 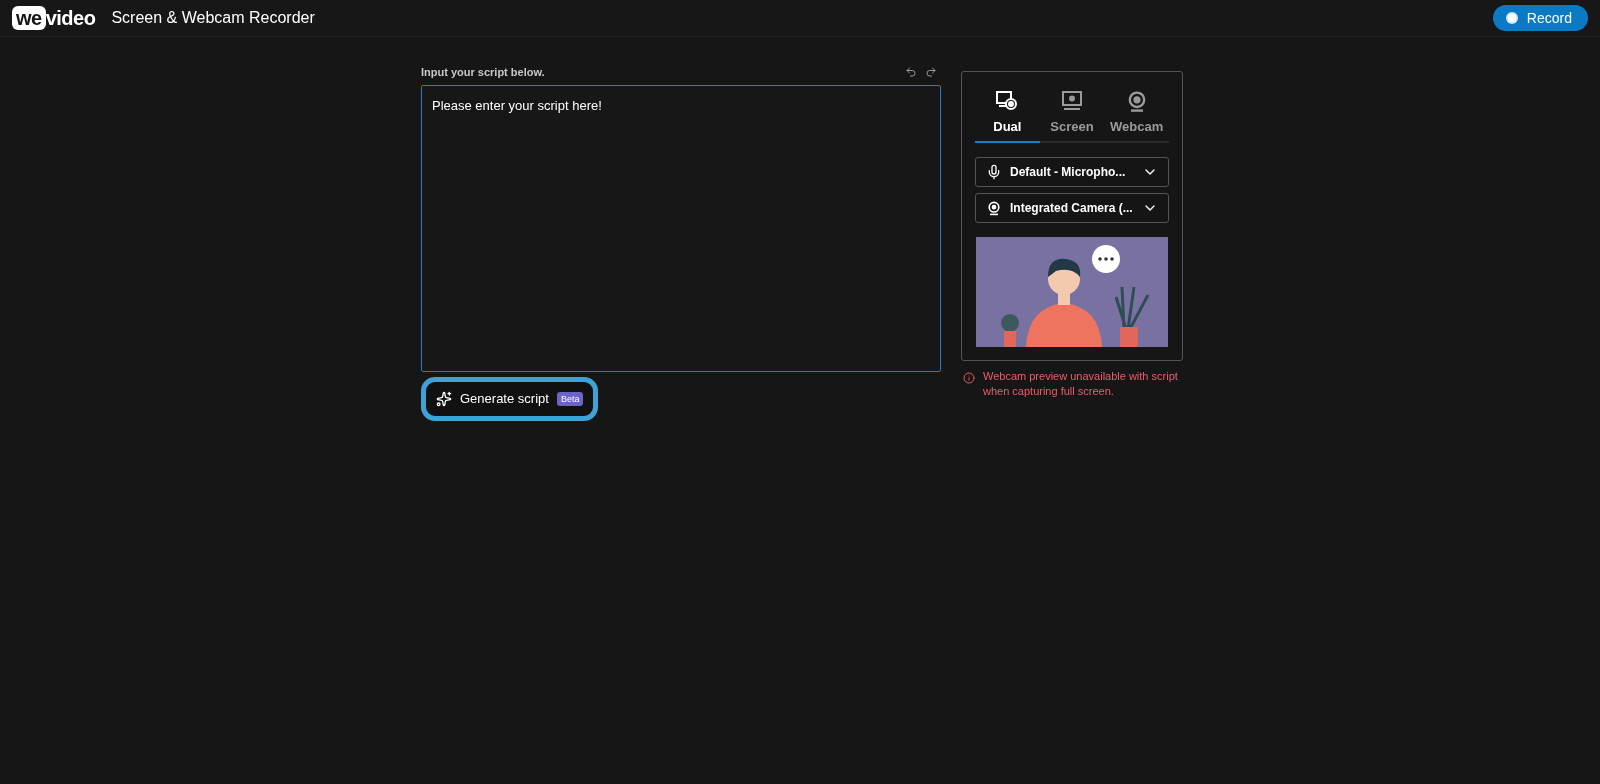 I want to click on sparkle-icon, so click(x=444, y=399).